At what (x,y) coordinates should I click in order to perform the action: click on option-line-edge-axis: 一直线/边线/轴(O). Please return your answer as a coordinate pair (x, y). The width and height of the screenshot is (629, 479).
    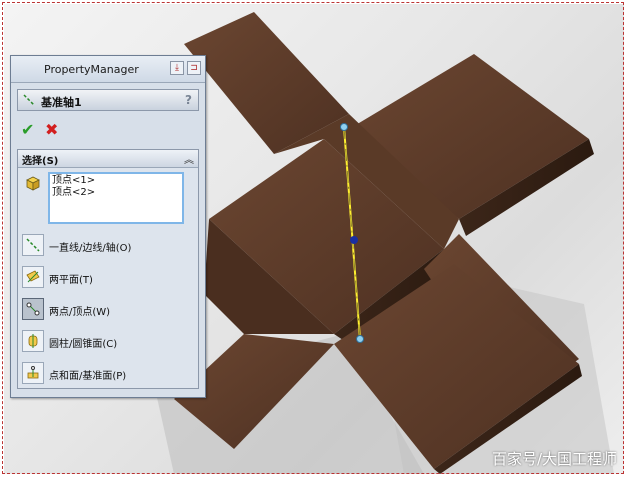
    Looking at the image, I should click on (107, 247).